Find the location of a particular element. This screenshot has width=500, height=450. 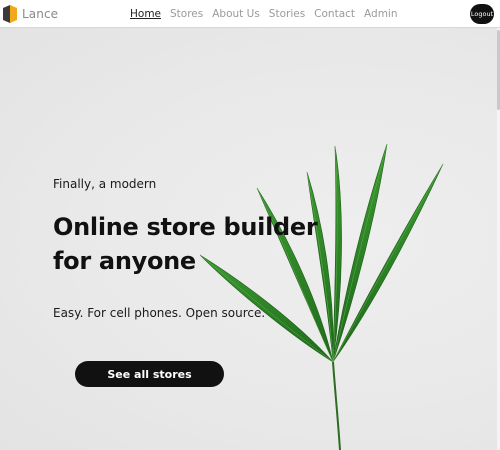

nav-link-stores: Stores is located at coordinates (186, 14).